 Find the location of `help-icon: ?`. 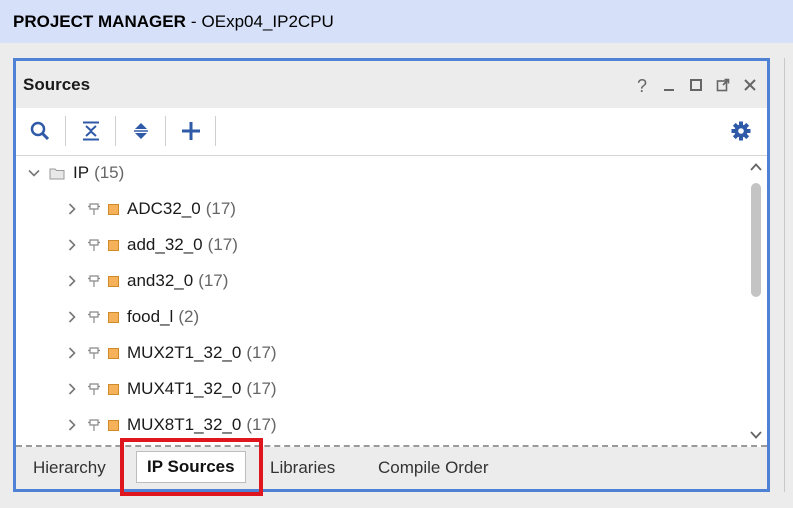

help-icon: ? is located at coordinates (642, 86).